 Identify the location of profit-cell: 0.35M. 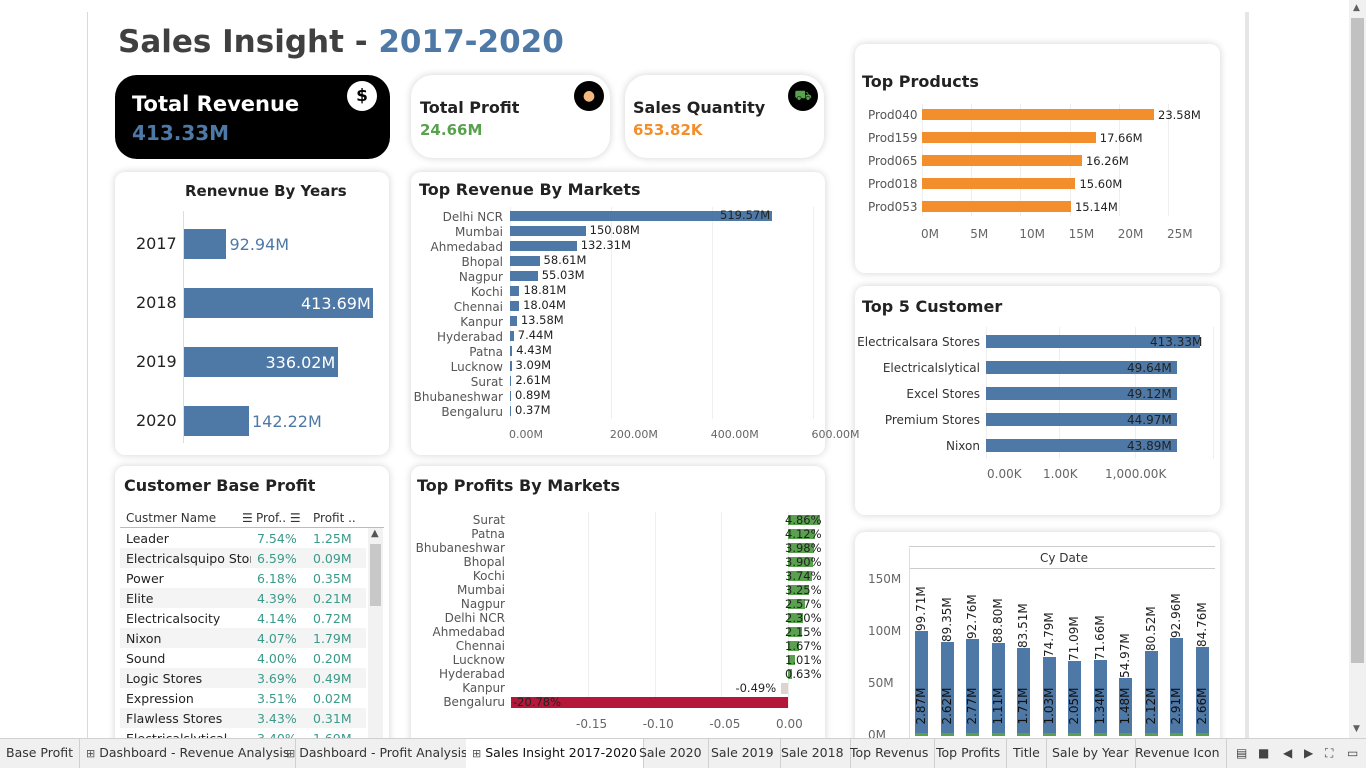
(332, 578).